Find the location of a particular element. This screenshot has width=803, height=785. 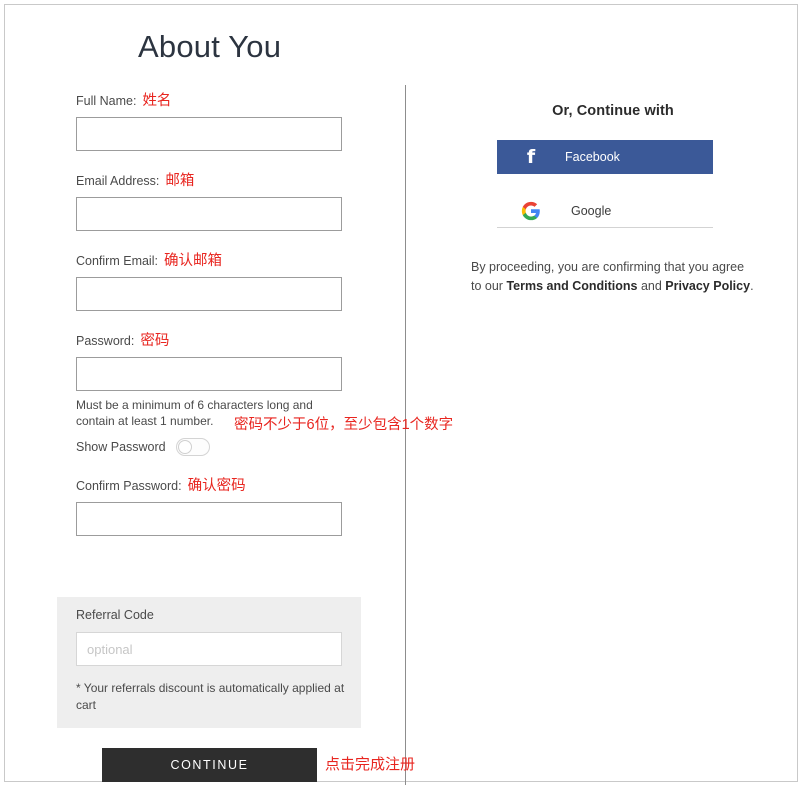

field-password: Password: 密码 is located at coordinates (226, 362).